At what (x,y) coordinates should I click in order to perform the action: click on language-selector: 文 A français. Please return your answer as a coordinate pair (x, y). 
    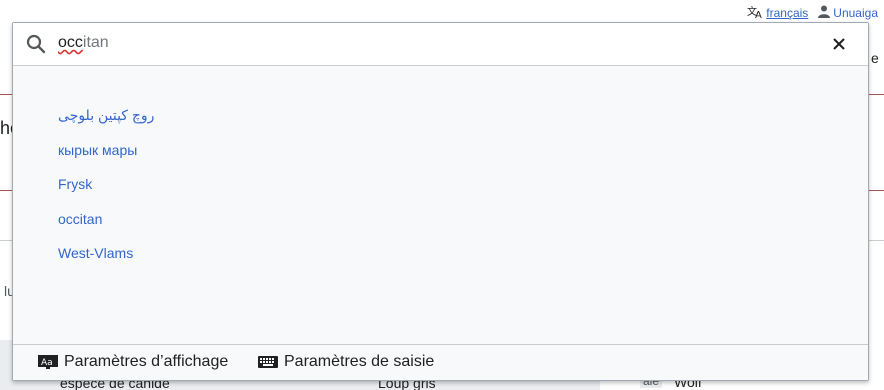
    Looking at the image, I should click on (777, 13).